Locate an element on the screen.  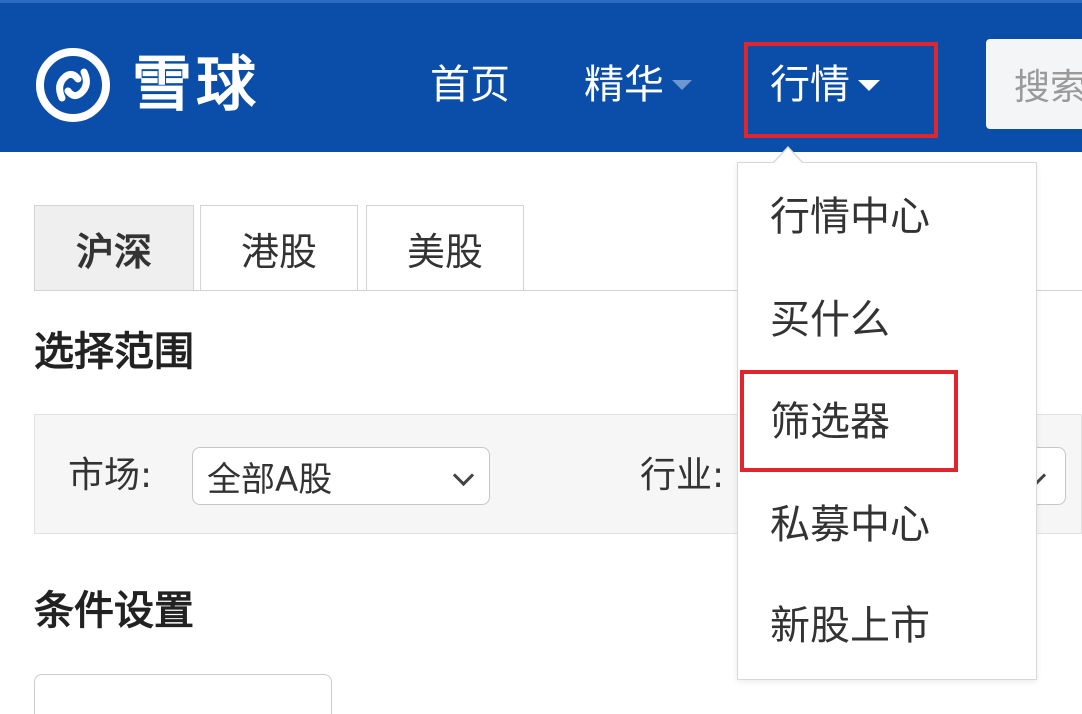
menu-item-what-to-buy: 买什么 is located at coordinates (830, 320).